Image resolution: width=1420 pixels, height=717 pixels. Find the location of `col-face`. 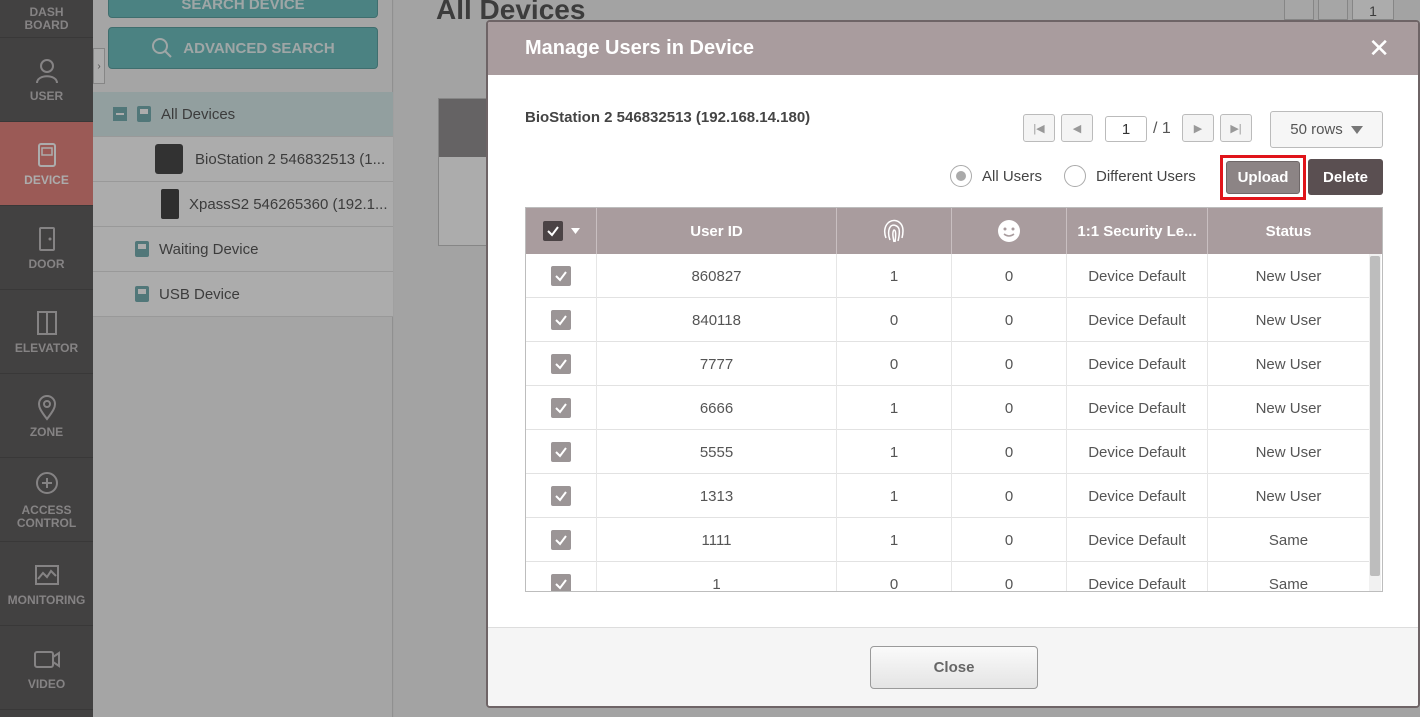

col-face is located at coordinates (1009, 231).